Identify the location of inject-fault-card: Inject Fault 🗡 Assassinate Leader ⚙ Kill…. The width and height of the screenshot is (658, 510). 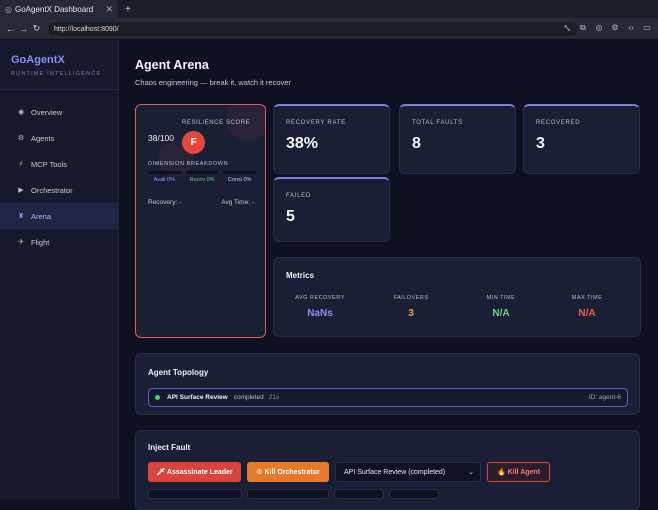
(387, 470).